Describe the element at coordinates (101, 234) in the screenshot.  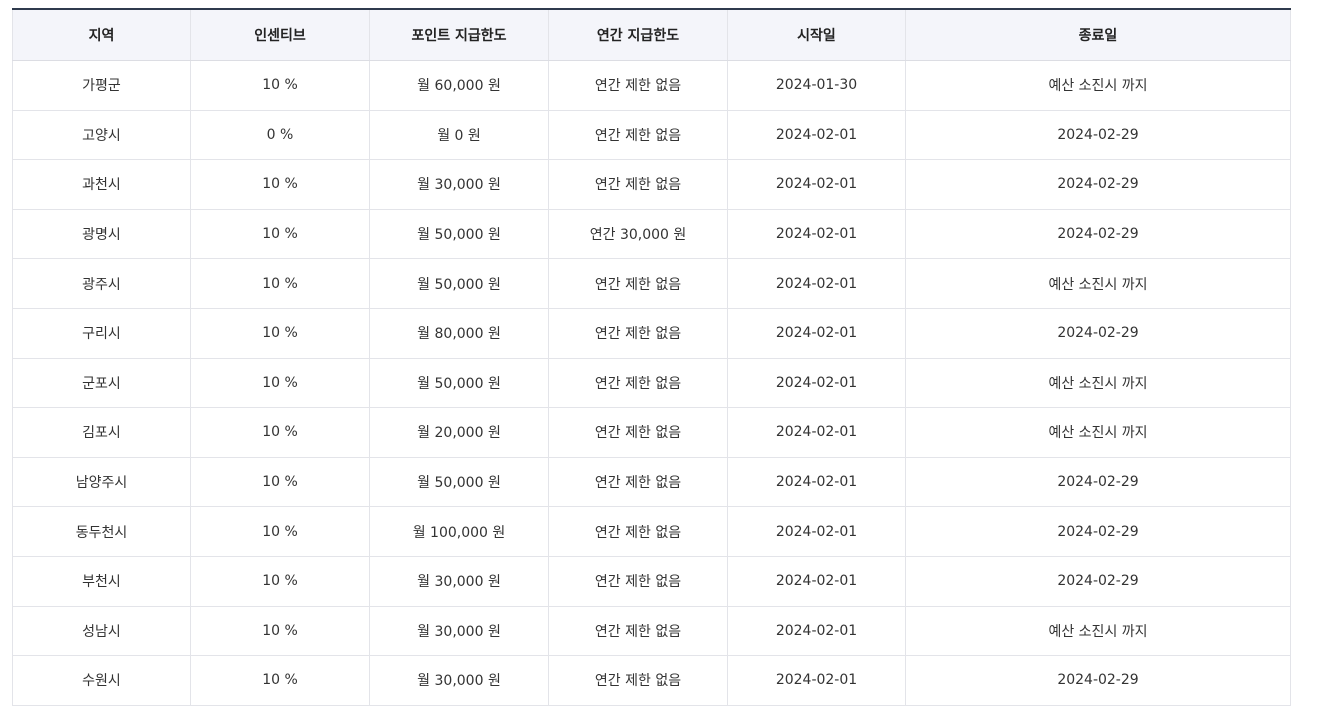
I see `cell-region: 광명시` at that location.